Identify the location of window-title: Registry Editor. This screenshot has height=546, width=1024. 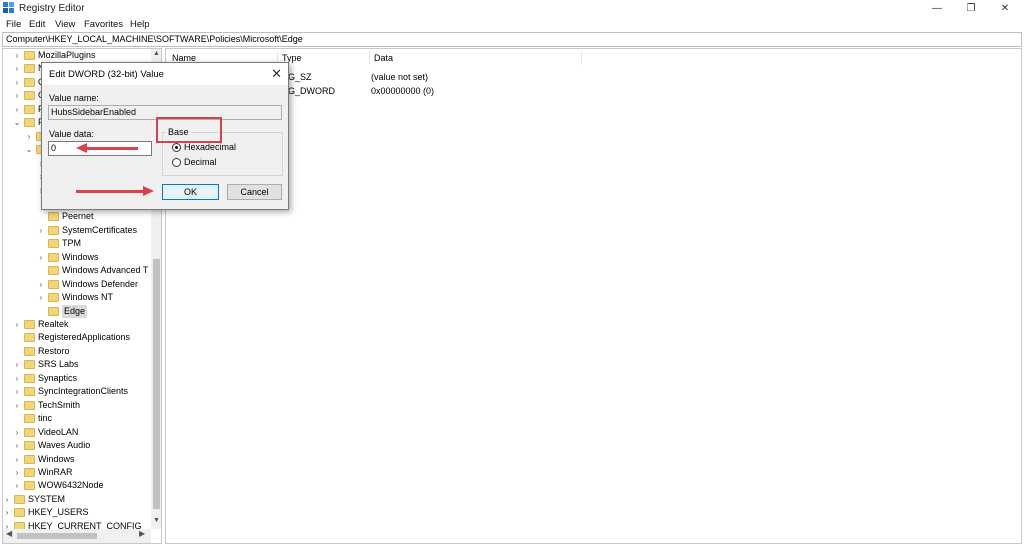
(52, 8).